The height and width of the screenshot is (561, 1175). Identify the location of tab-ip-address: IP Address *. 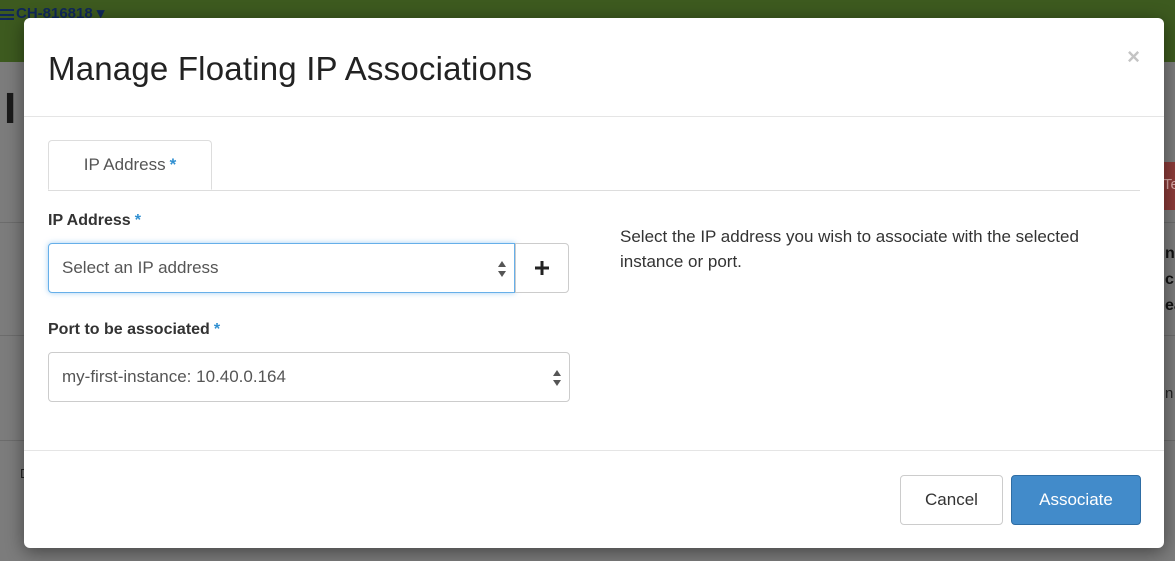
(130, 165).